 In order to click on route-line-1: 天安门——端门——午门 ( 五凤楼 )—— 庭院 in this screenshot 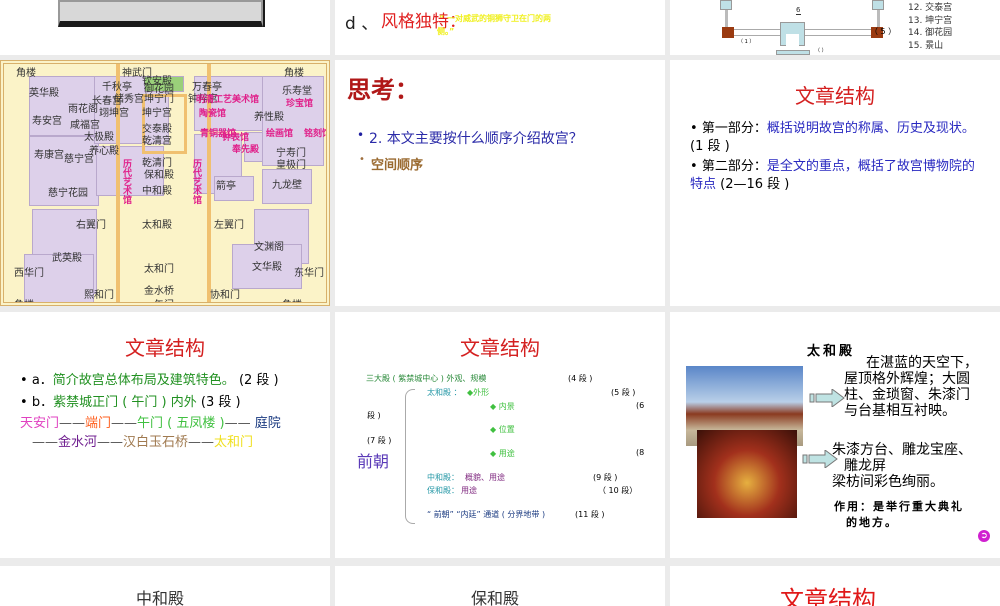, I will do `click(150, 424)`.